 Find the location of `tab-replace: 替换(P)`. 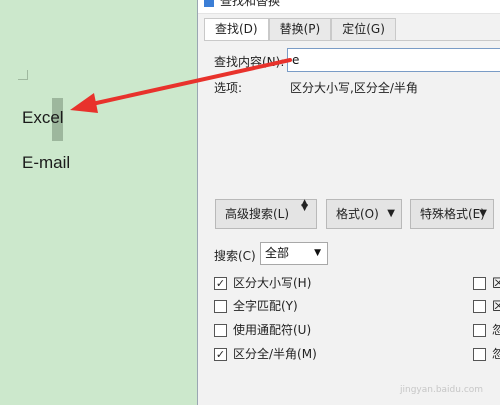

tab-replace: 替换(P) is located at coordinates (300, 29).